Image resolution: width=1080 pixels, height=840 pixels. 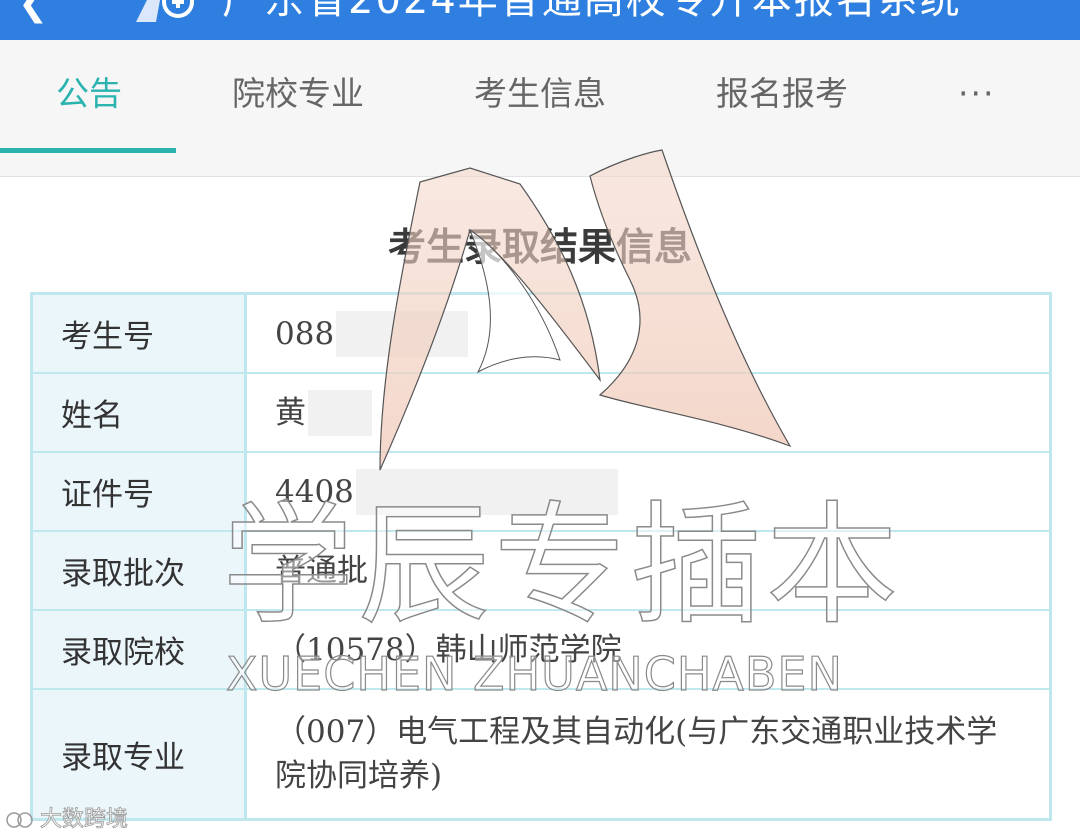 I want to click on exam-number-text: 088, so click(x=305, y=333).